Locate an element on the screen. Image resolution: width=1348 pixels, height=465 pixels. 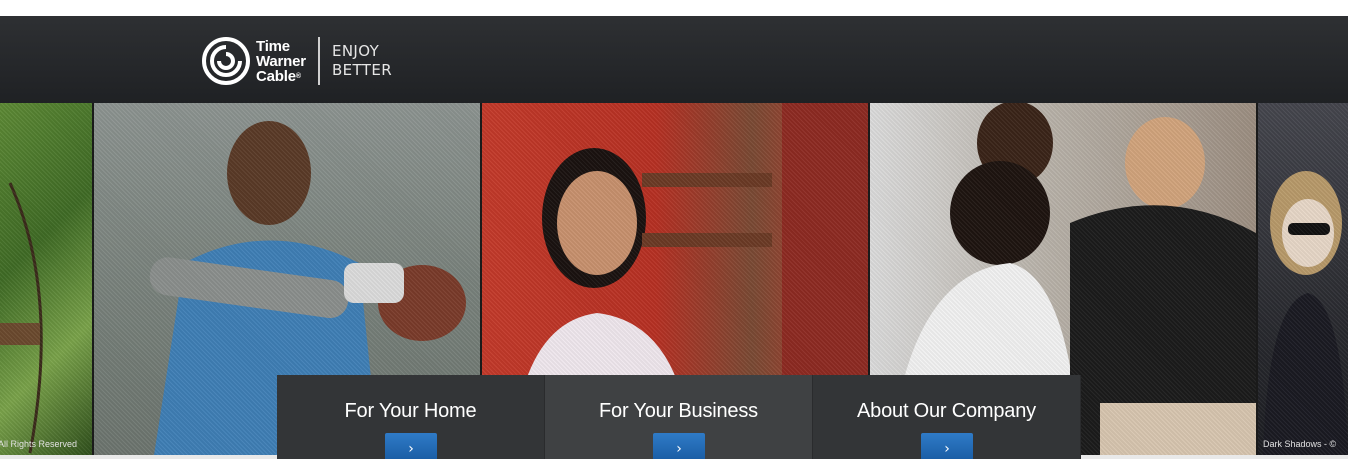
nav-label-business: For Your Business is located at coordinates (678, 411).